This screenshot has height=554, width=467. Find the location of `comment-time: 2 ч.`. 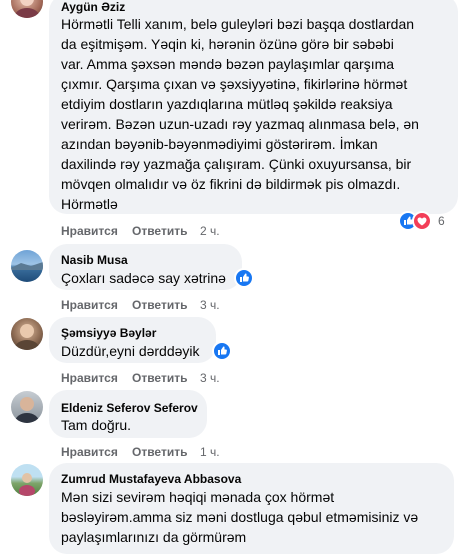

comment-time: 2 ч. is located at coordinates (210, 231).